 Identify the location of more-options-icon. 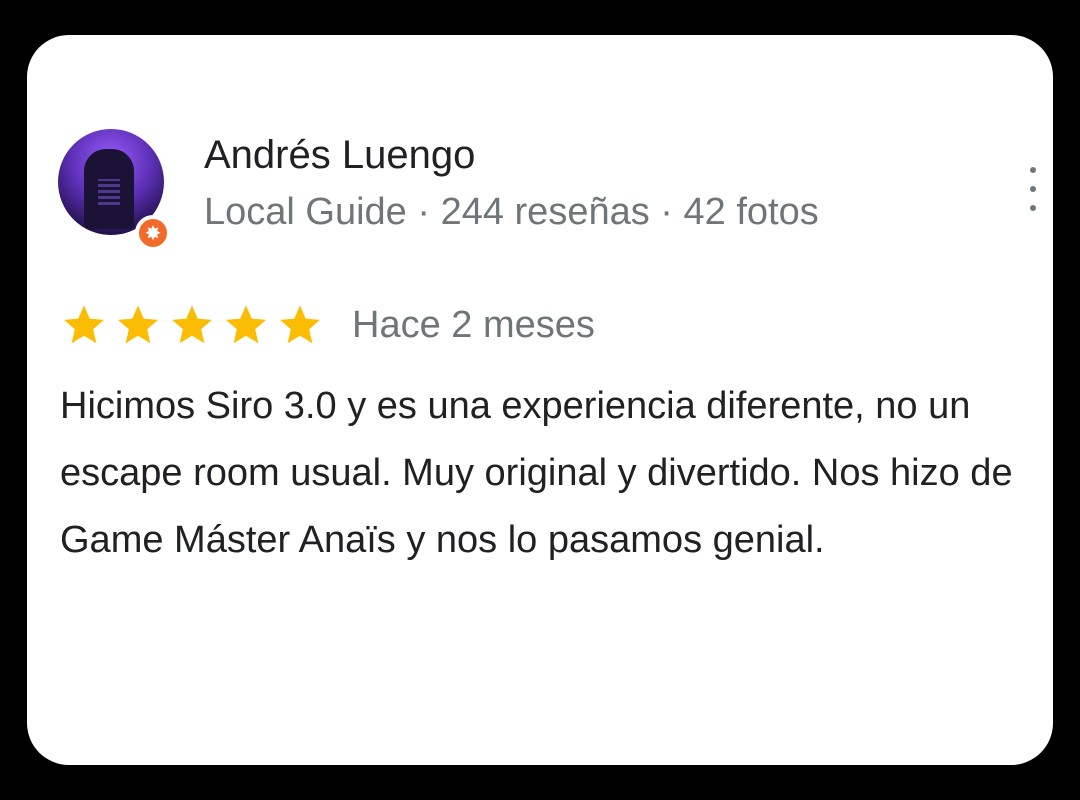
(1033, 189).